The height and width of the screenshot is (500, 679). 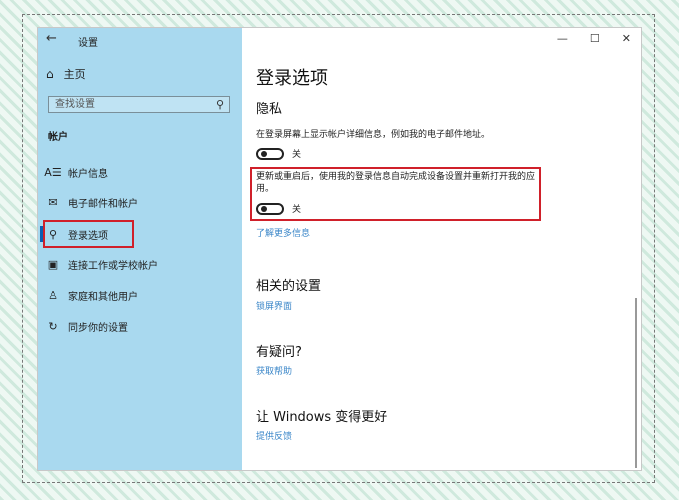 I want to click on privacy-heading: 隐私, so click(x=269, y=109).